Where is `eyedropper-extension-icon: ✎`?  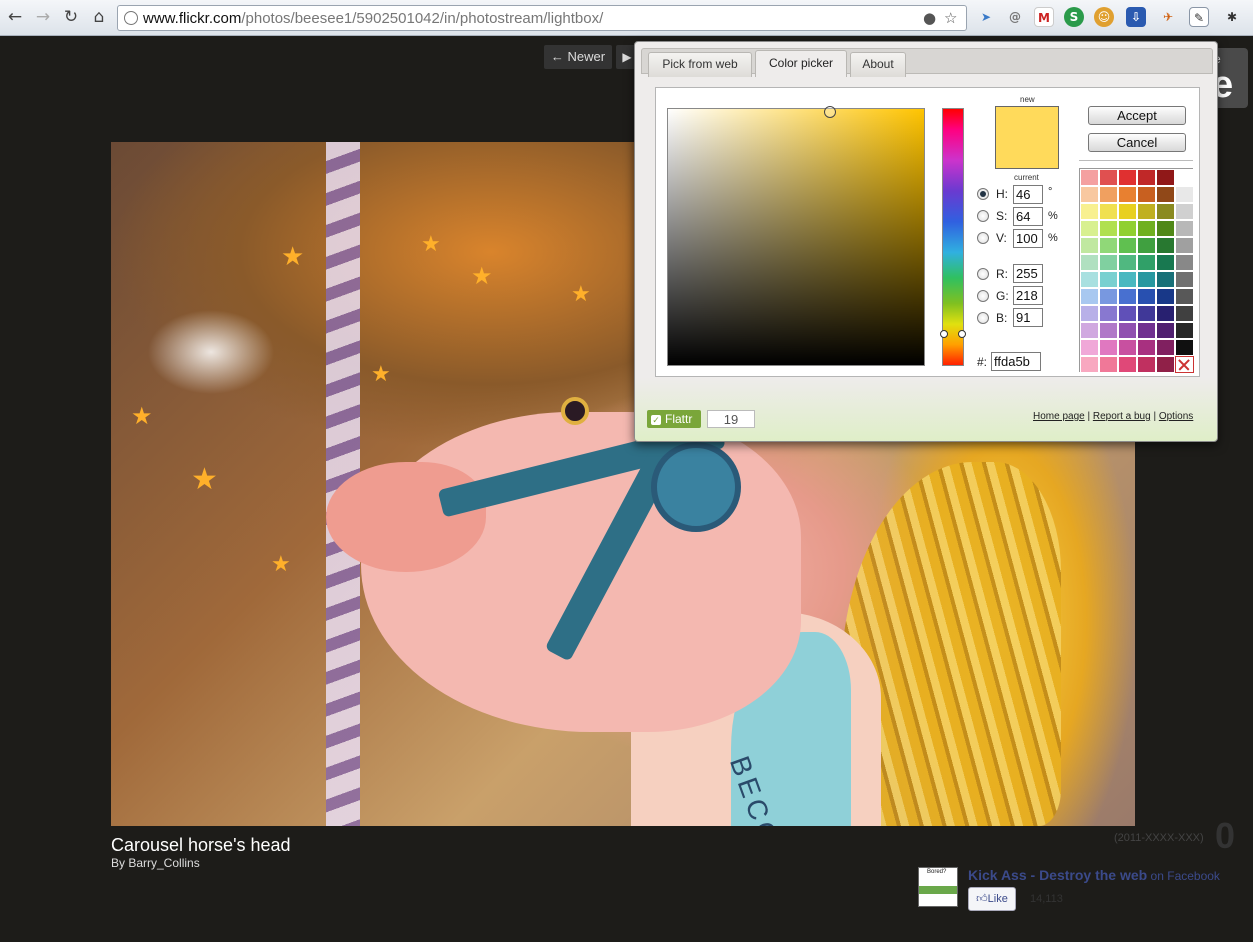
eyedropper-extension-icon: ✎ is located at coordinates (1199, 17).